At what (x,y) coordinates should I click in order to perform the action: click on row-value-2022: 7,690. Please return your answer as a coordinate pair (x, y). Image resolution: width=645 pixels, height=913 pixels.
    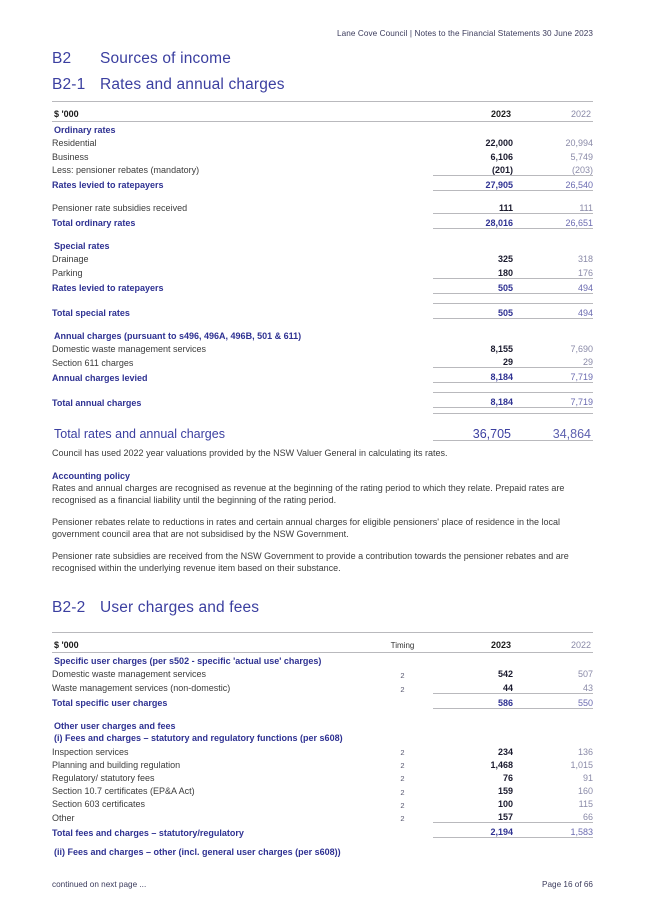
    Looking at the image, I should click on (581, 348).